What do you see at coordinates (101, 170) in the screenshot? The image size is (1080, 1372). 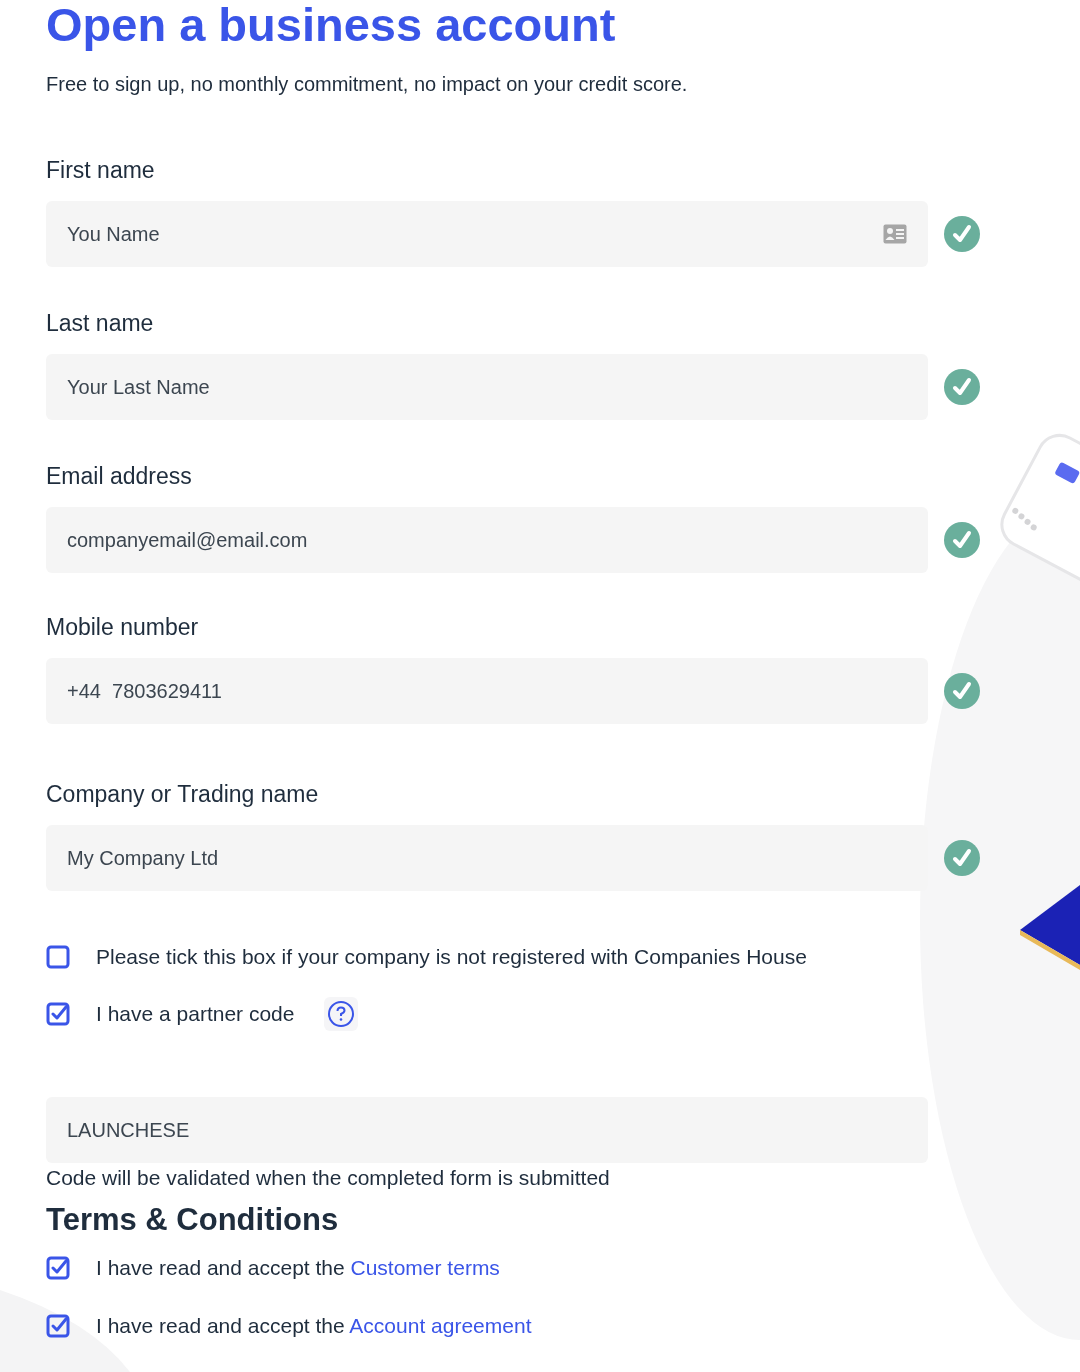 I see `field-label: First name` at bounding box center [101, 170].